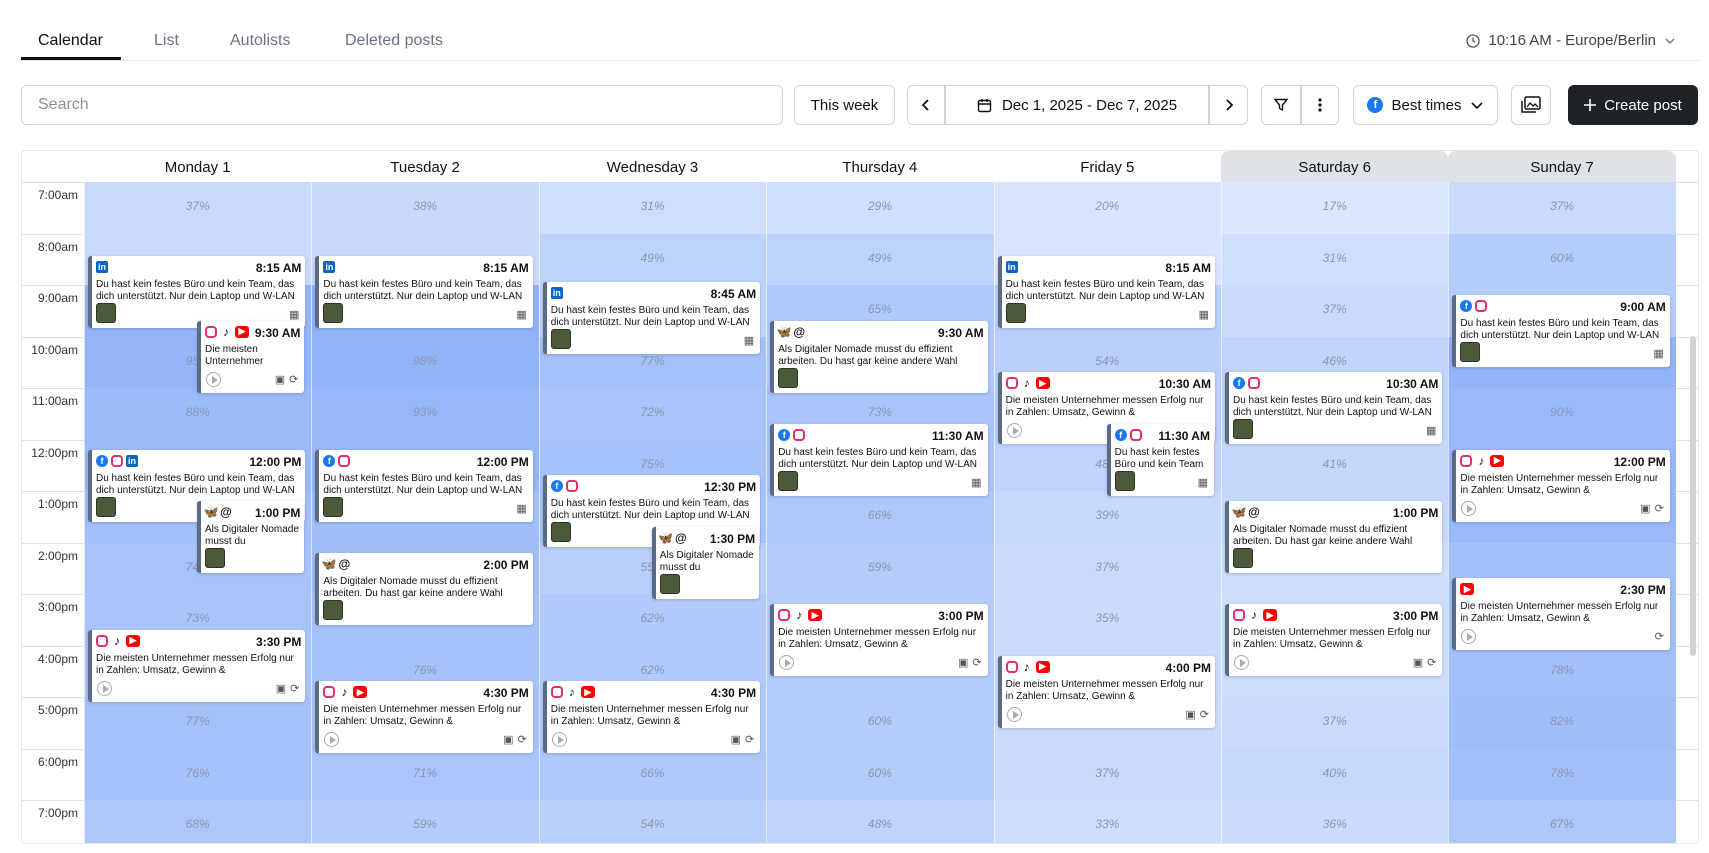 The width and height of the screenshot is (1709, 853). I want to click on active-tab-indicator, so click(71, 58).